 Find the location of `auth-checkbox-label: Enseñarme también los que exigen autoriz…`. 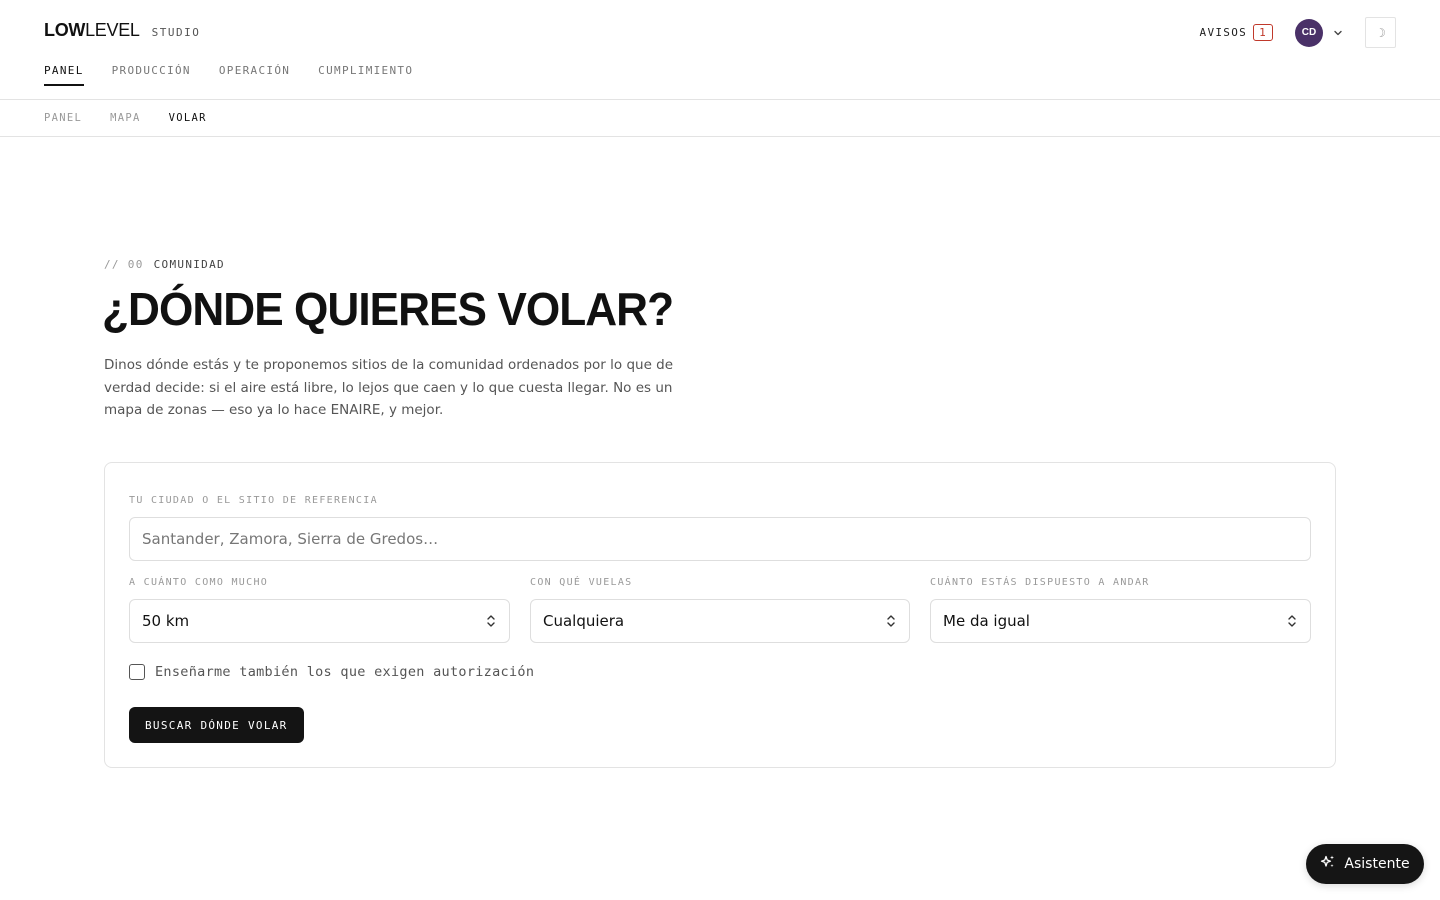

auth-checkbox-label: Enseñarme también los que exigen autoriz… is located at coordinates (345, 672).